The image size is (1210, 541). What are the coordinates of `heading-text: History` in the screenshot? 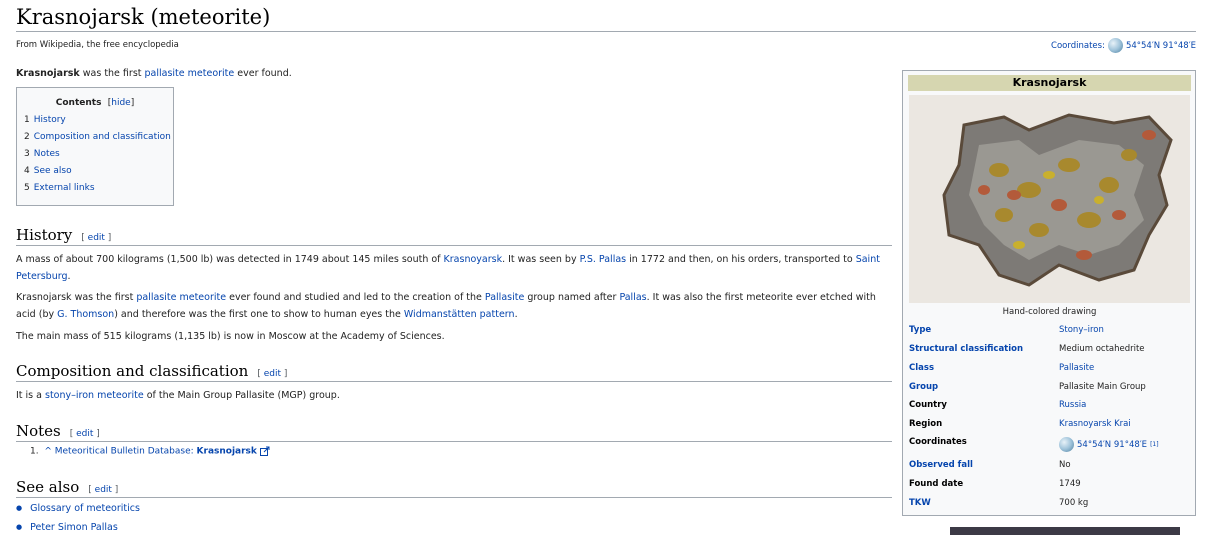 It's located at (44, 235).